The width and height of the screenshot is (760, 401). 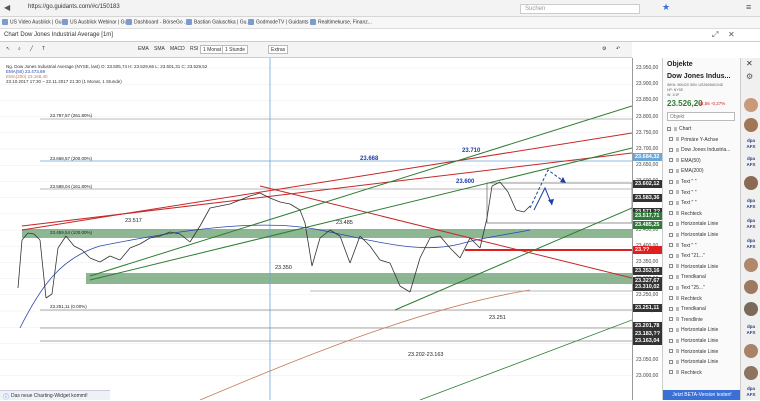 I want to click on interval-select: 1 Stunde, so click(x=235, y=49).